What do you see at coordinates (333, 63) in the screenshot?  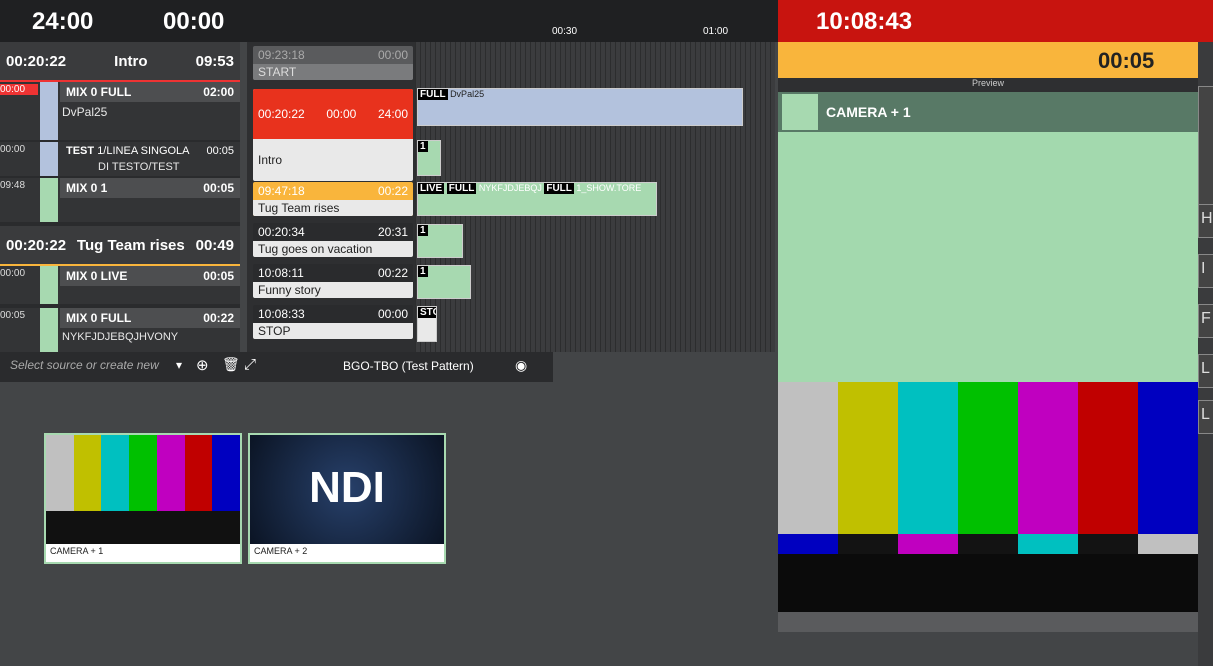 I see `rundown-card: 09:23:18 00:00 START` at bounding box center [333, 63].